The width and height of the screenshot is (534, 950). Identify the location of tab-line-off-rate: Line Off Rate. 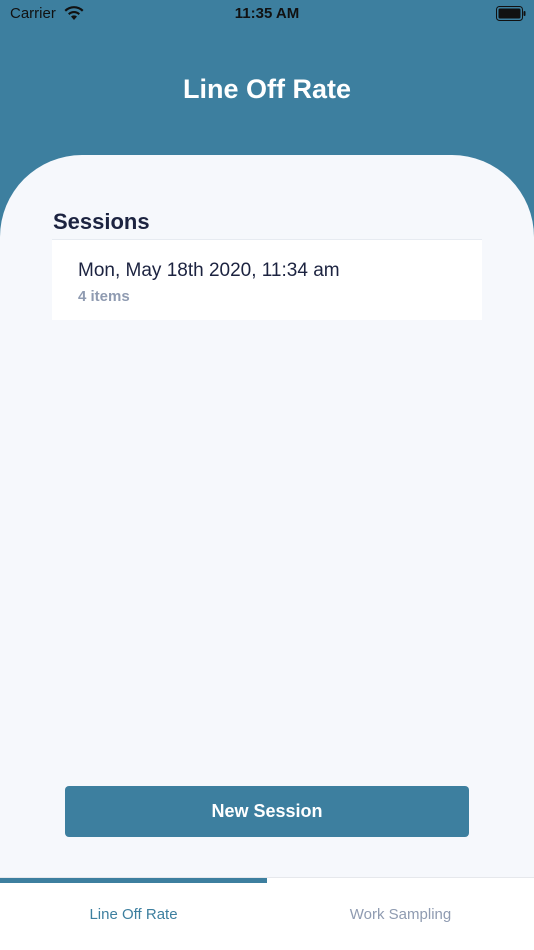
(133, 914).